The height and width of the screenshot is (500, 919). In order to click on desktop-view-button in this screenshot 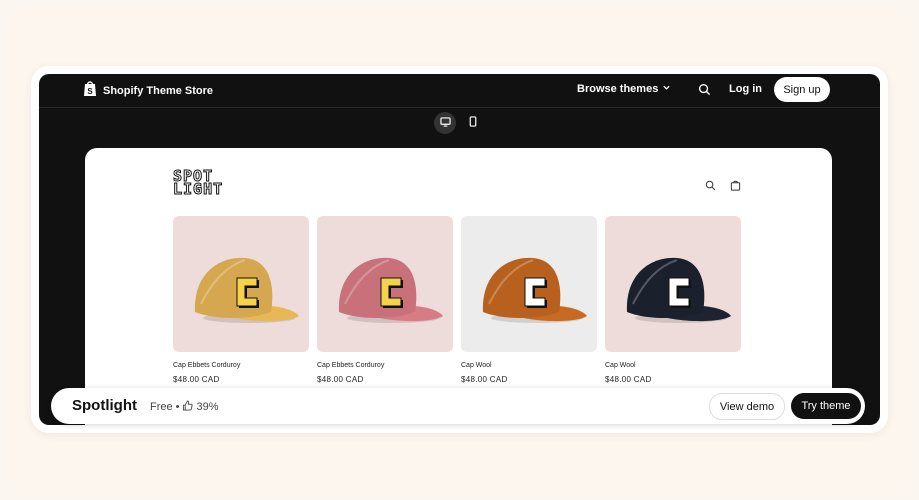, I will do `click(445, 123)`.